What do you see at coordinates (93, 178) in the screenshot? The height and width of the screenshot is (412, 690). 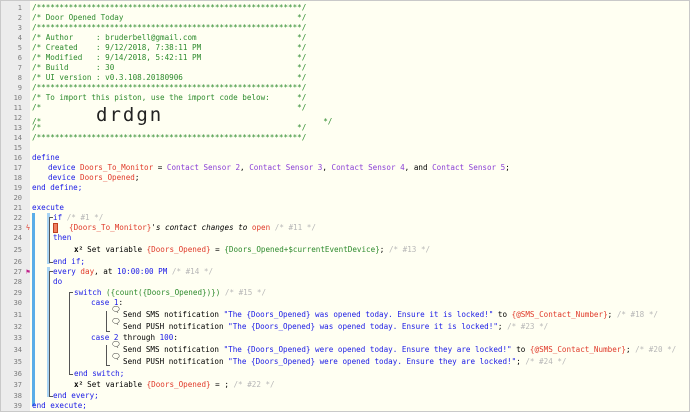 I see `device-declaration: device Doors_Opened;` at bounding box center [93, 178].